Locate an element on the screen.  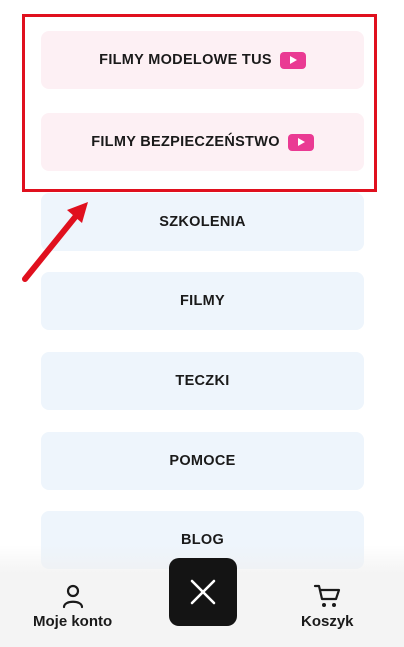
menu-item-filmy-modelowe-tus: FILMY MODELOWE TUS is located at coordinates (202, 60).